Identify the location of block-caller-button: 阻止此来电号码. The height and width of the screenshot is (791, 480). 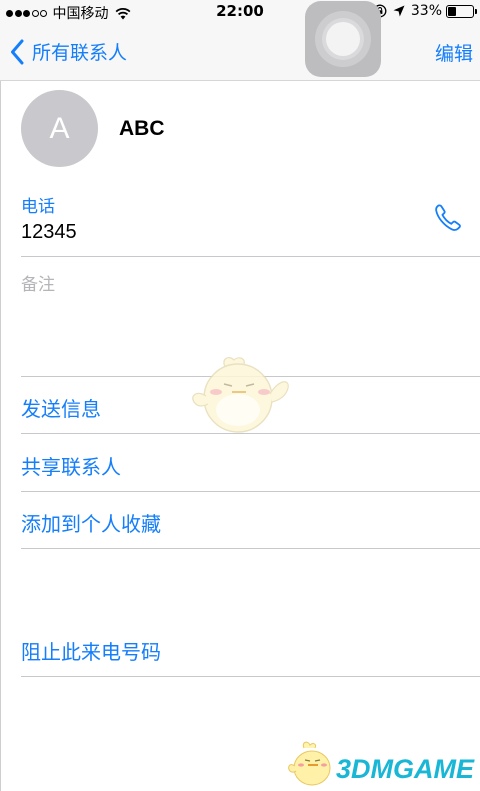
(91, 650).